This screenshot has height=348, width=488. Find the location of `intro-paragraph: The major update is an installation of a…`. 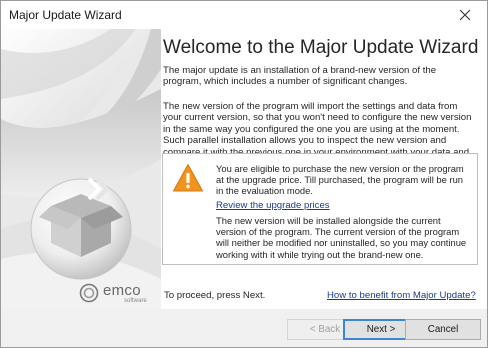

intro-paragraph: The major update is an installation of a… is located at coordinates (300, 76).